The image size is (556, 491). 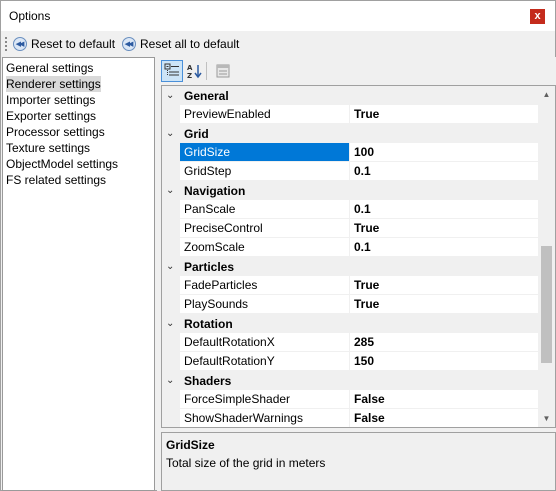 What do you see at coordinates (50, 100) in the screenshot?
I see `list-item-importer-settings: Importer settings` at bounding box center [50, 100].